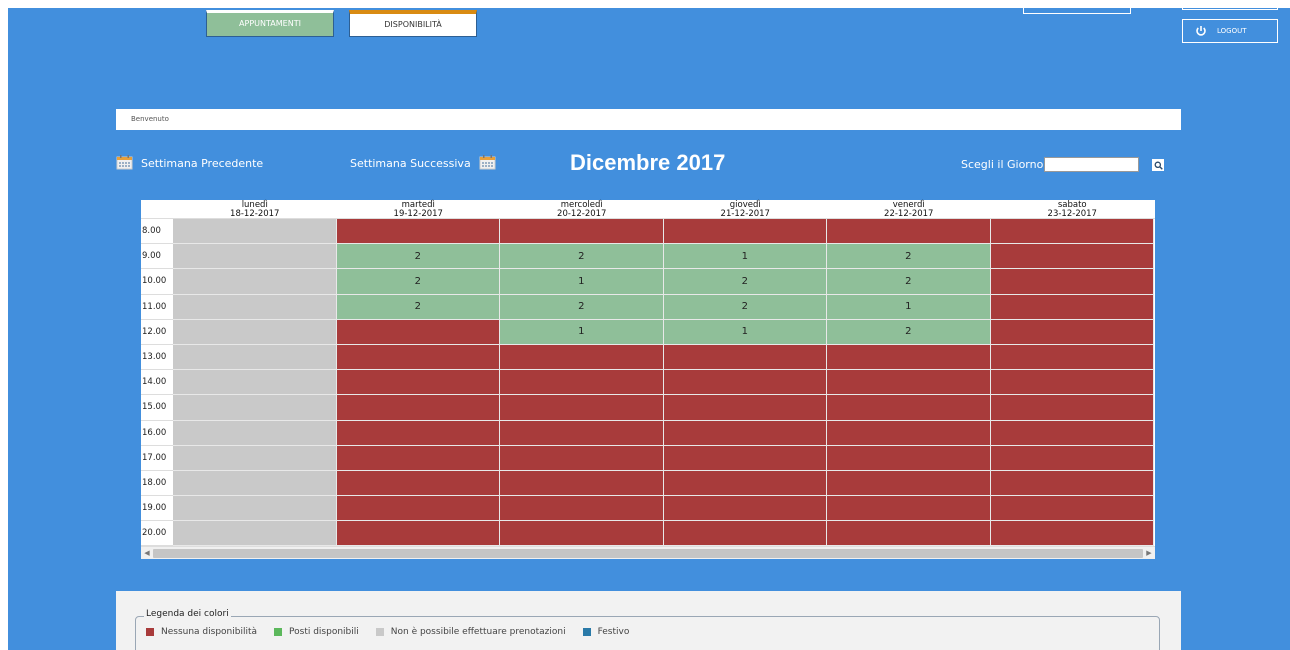 The height and width of the screenshot is (650, 1290). I want to click on time-row: 19.00, so click(648, 509).